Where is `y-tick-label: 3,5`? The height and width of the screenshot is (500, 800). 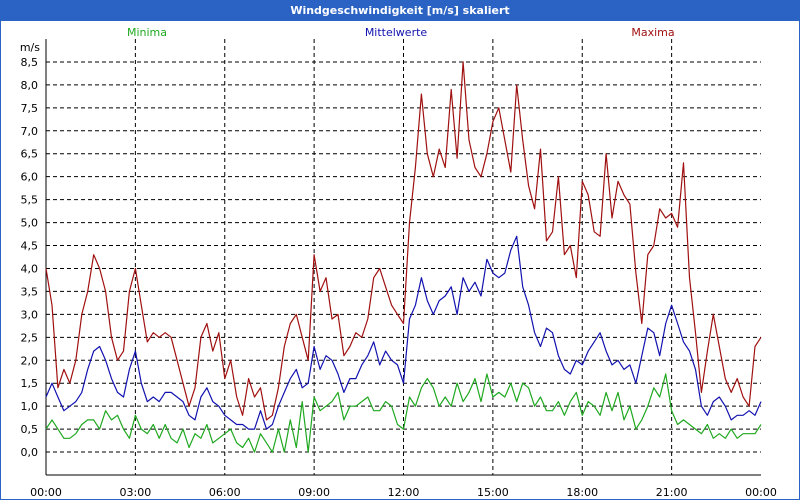
y-tick-label: 3,5 is located at coordinates (30, 291).